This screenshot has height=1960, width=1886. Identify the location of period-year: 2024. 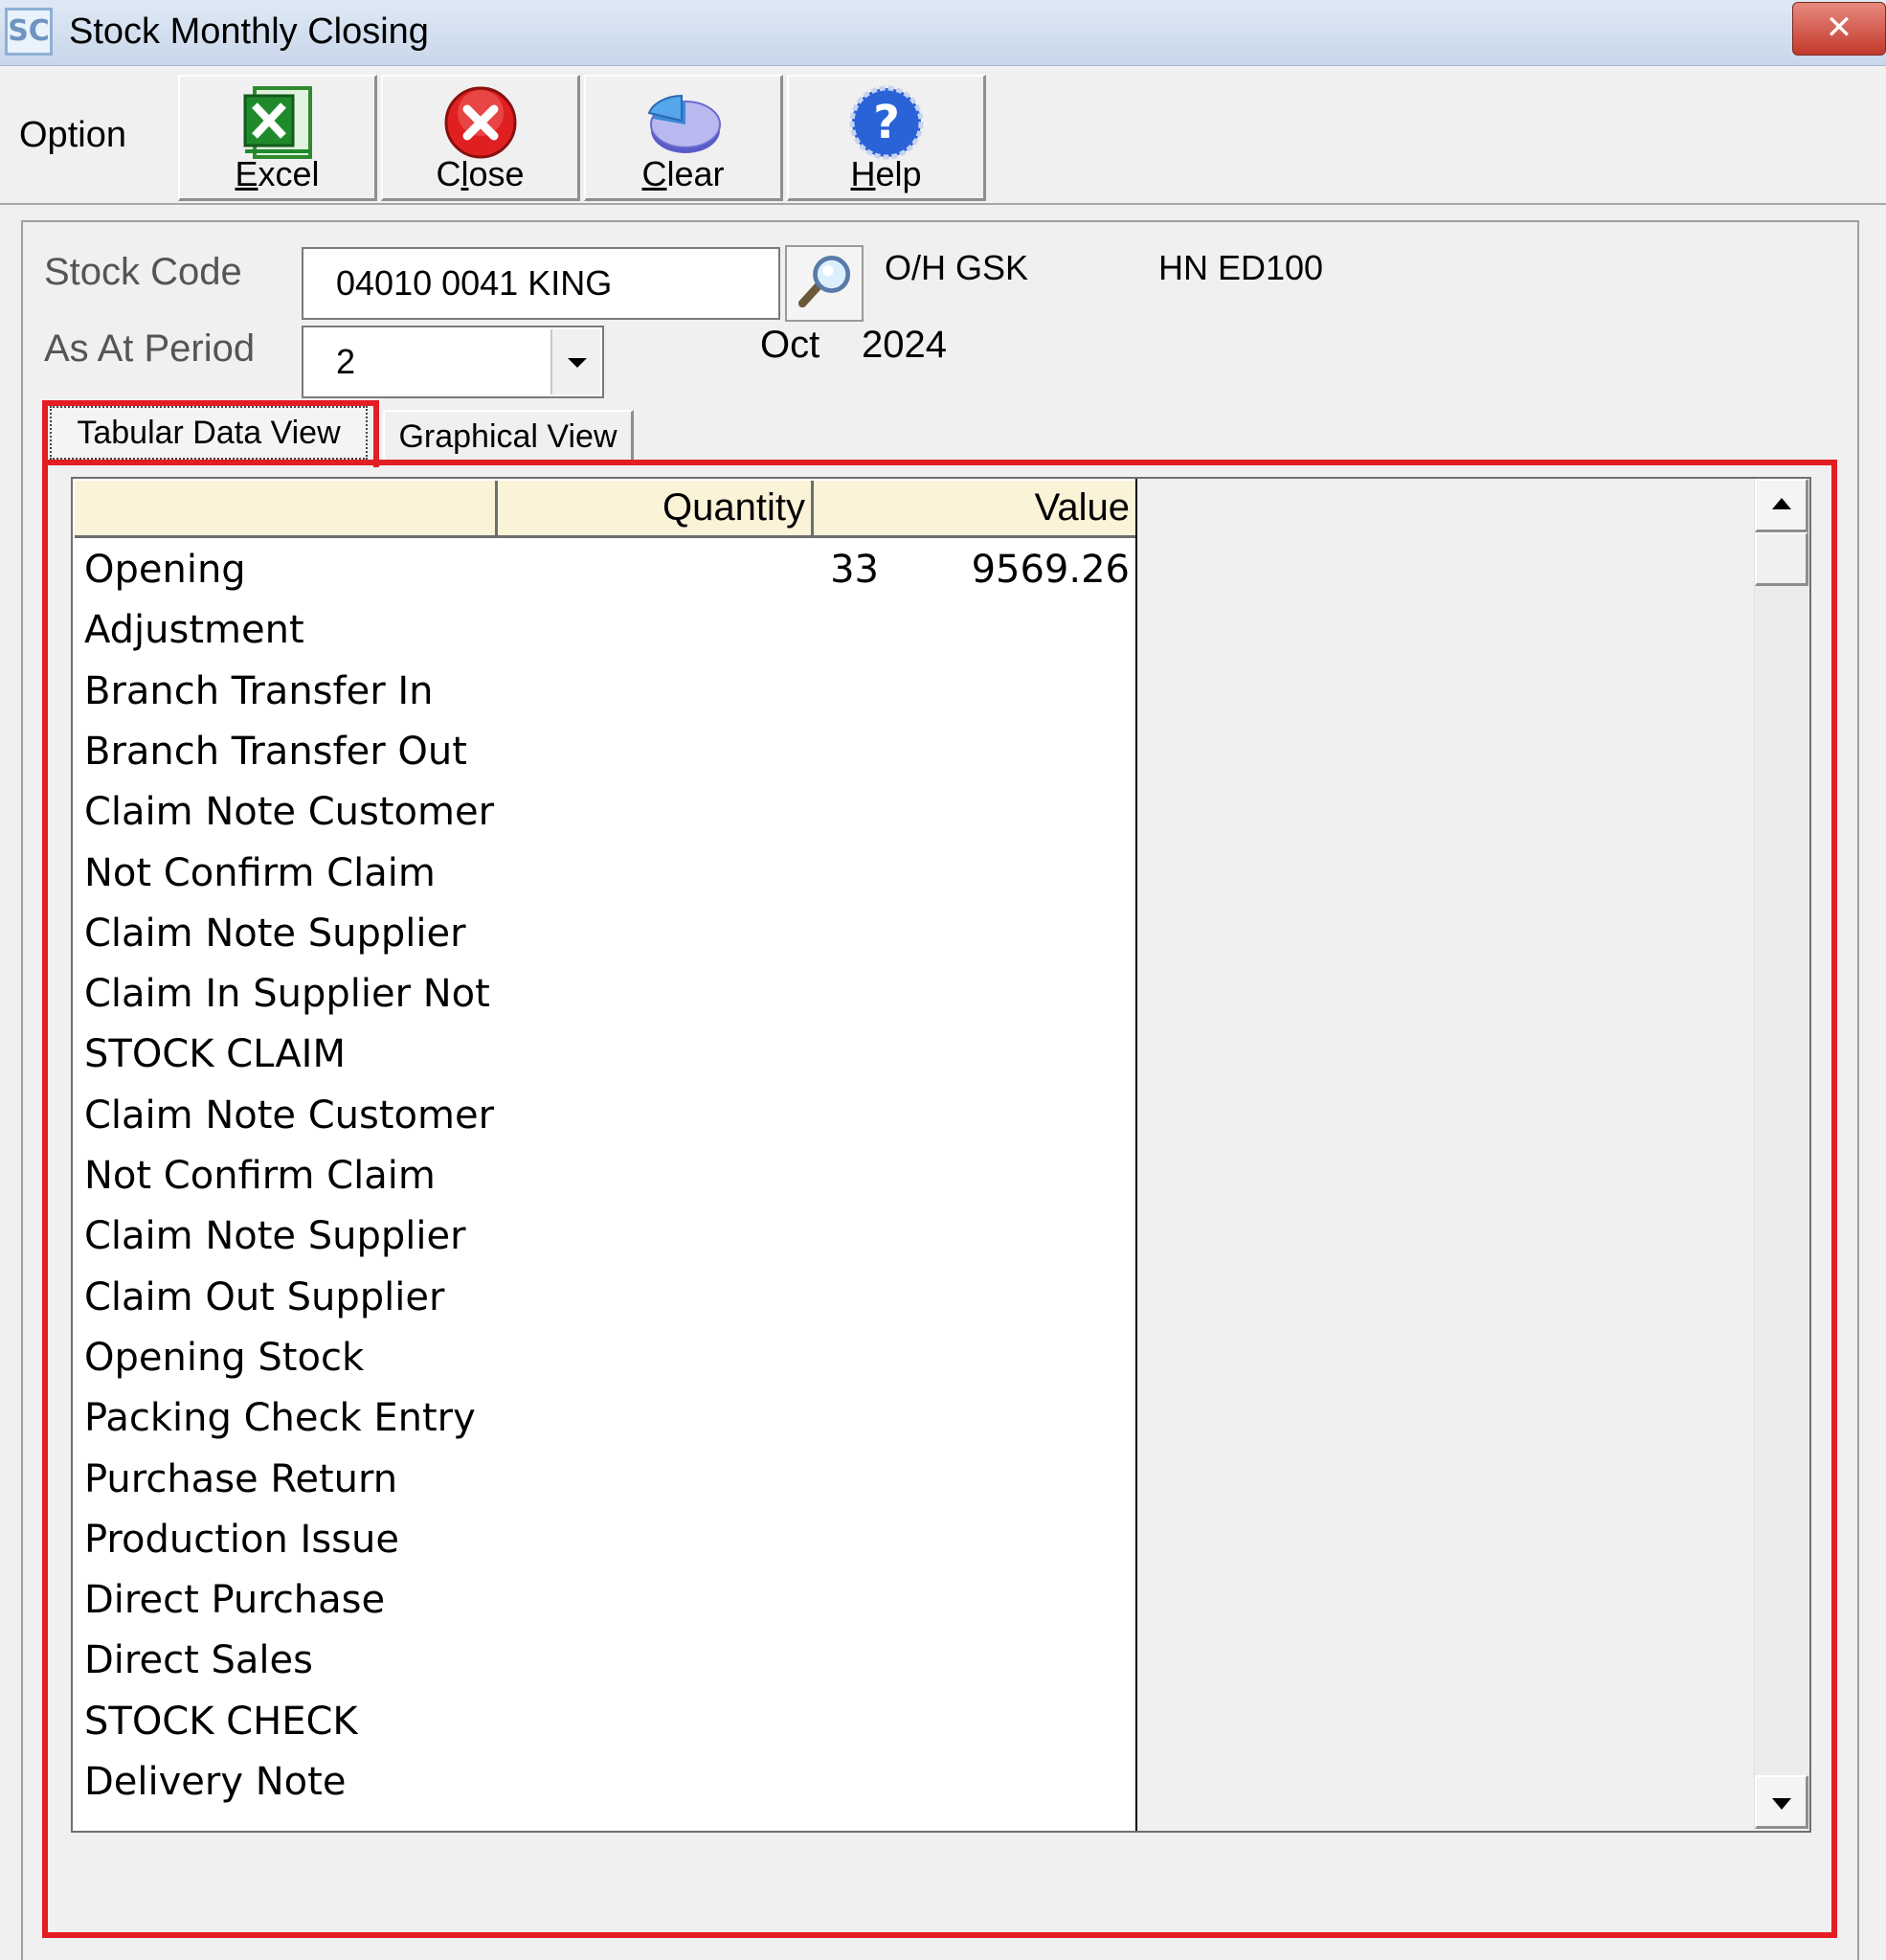
(904, 345).